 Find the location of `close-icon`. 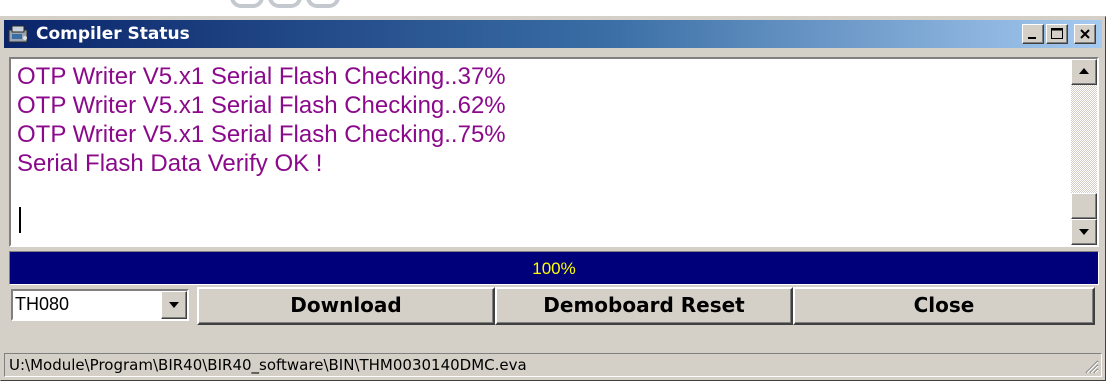

close-icon is located at coordinates (1085, 34).